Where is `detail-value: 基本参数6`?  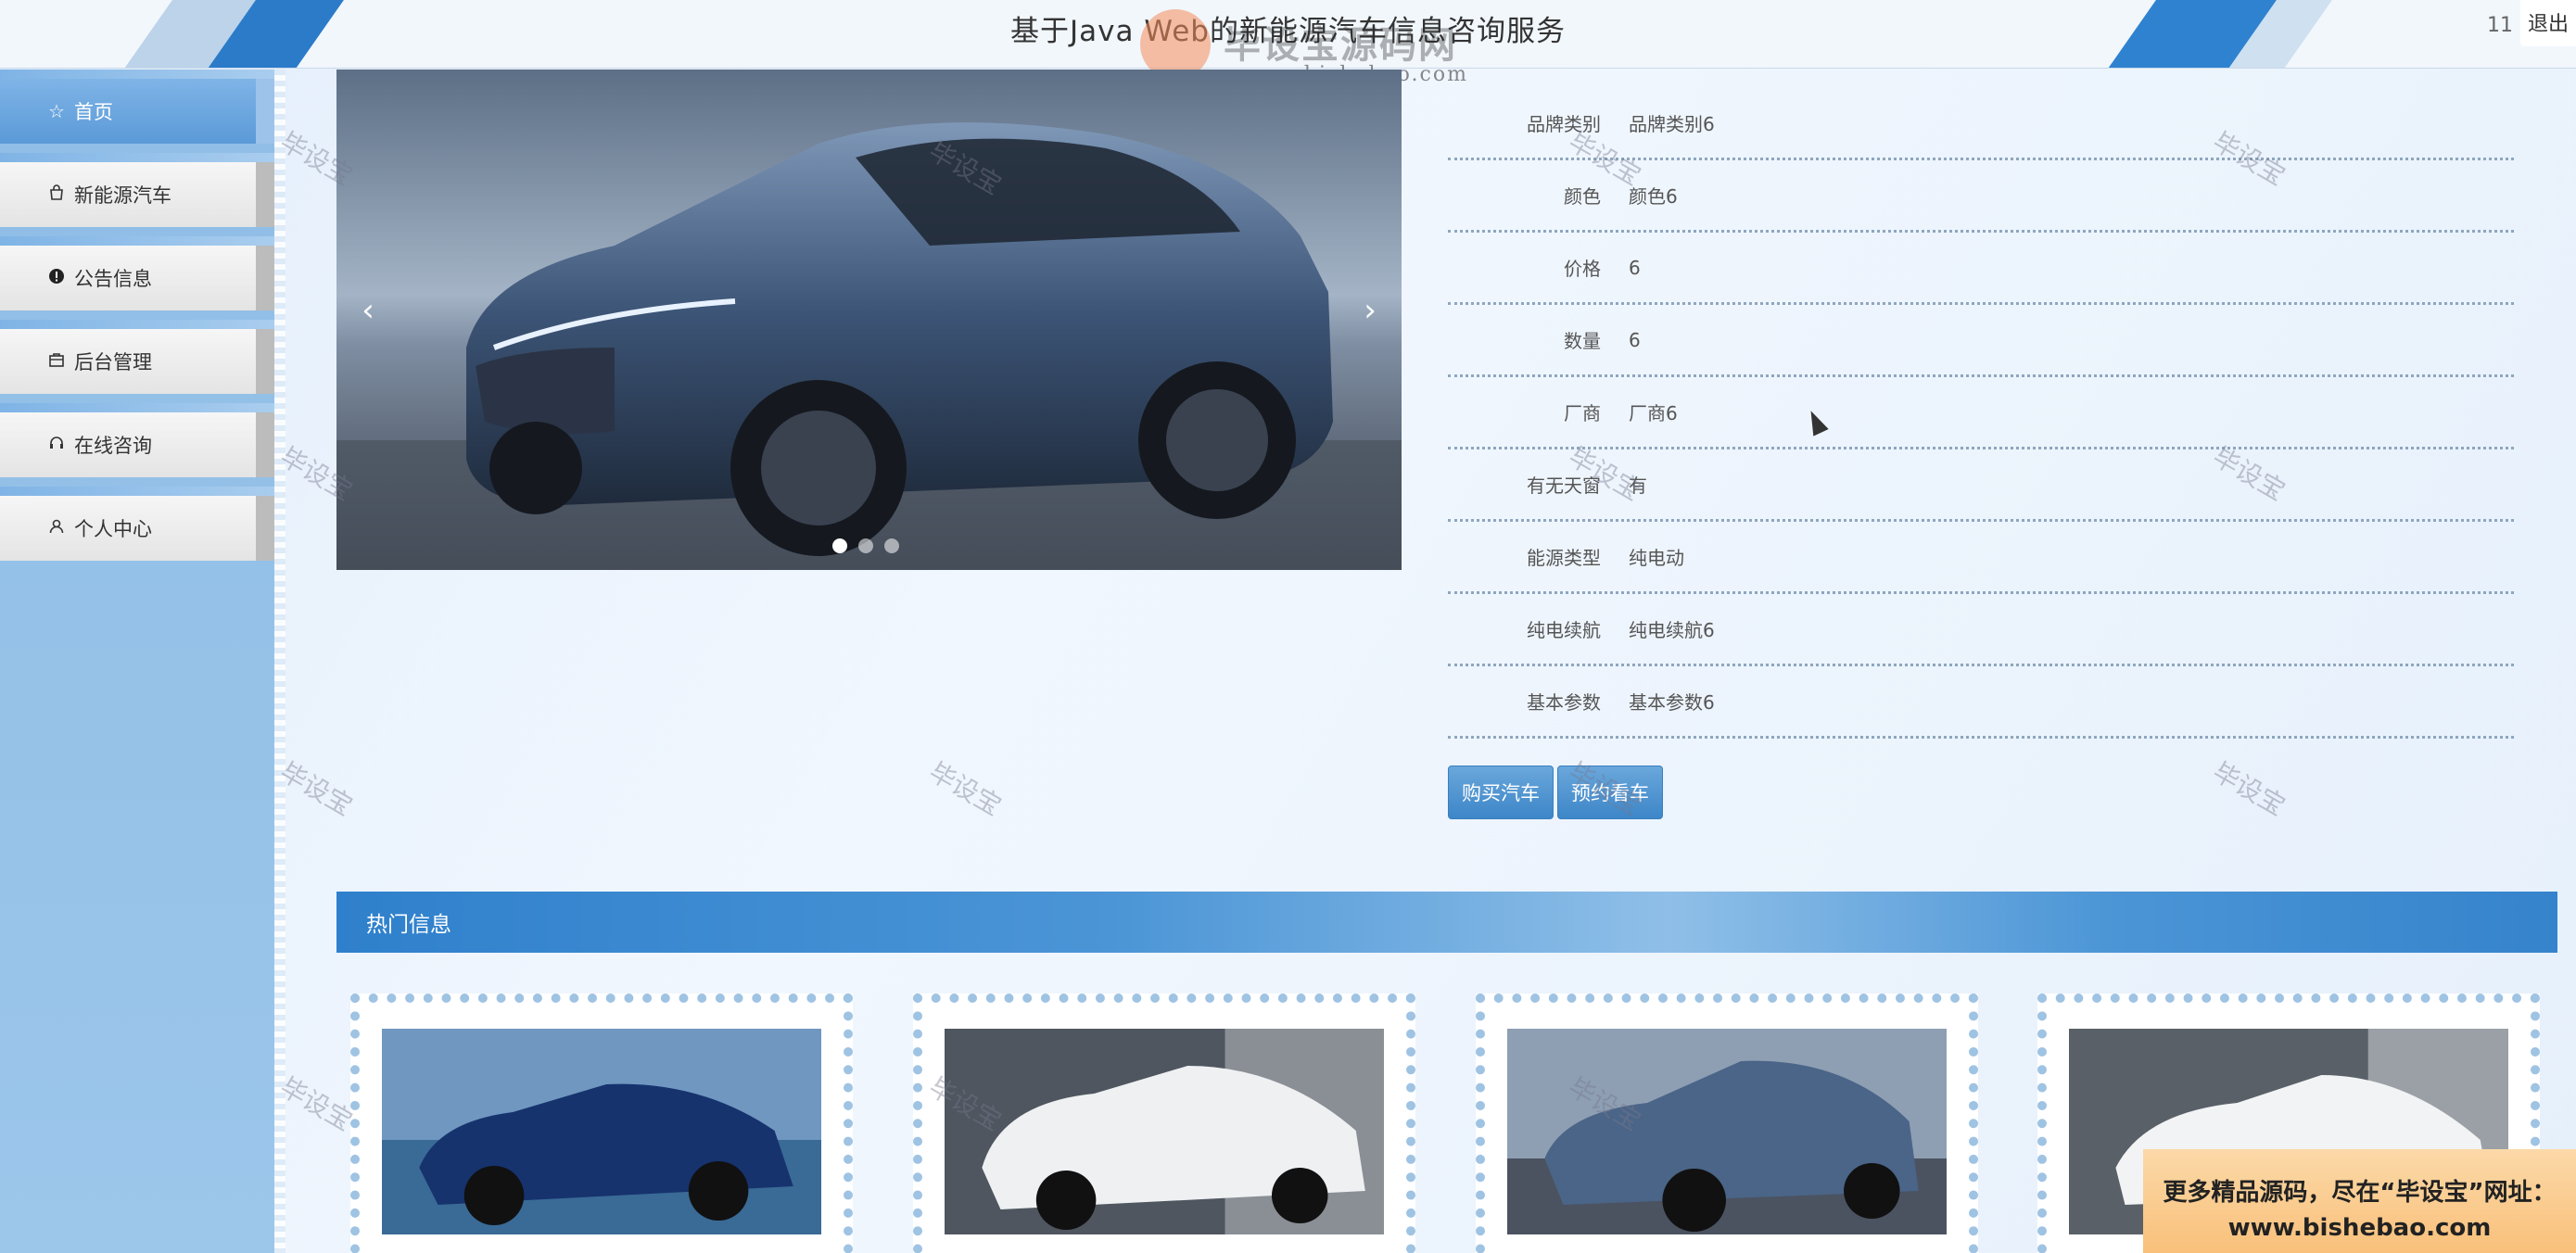 detail-value: 基本参数6 is located at coordinates (1672, 702).